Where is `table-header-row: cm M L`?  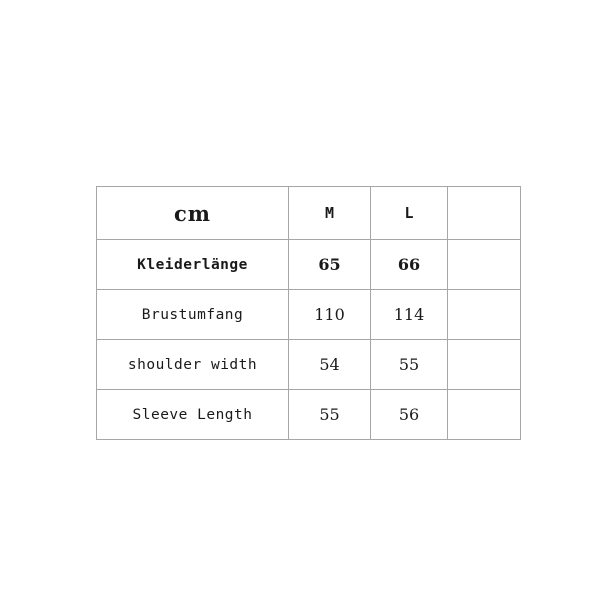 table-header-row: cm M L is located at coordinates (308, 213).